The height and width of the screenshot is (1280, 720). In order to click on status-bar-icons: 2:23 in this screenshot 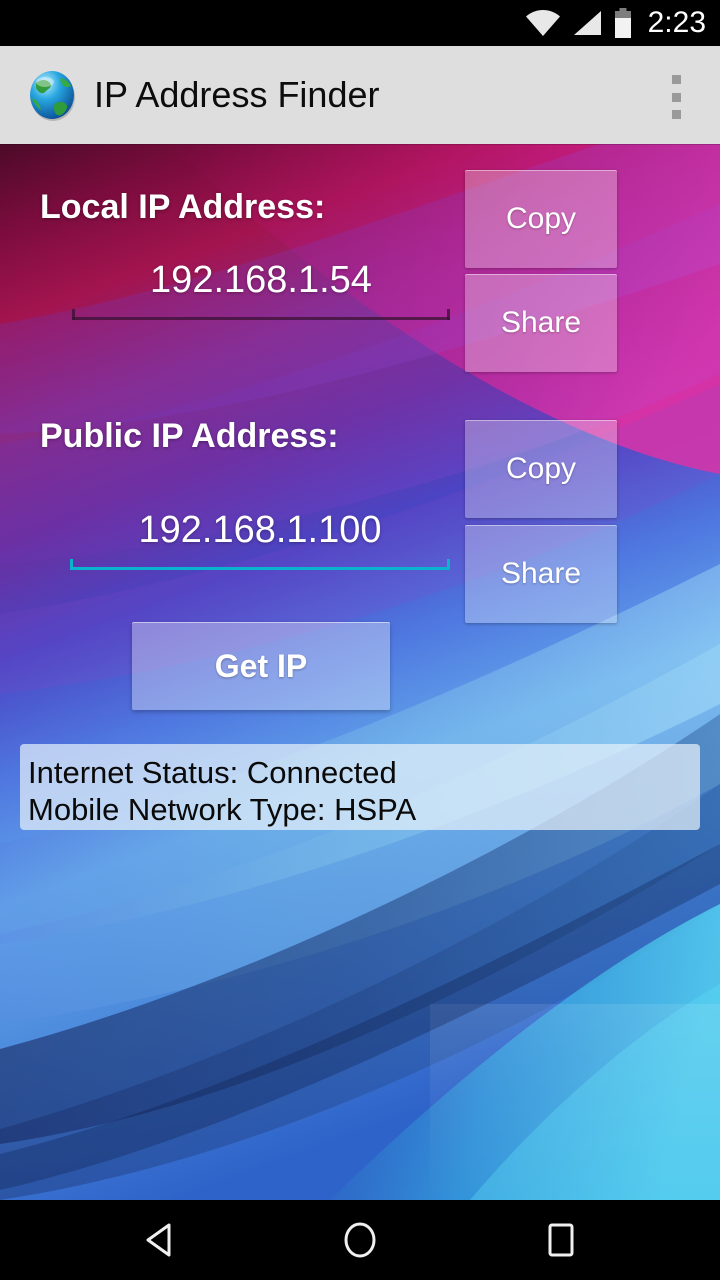, I will do `click(615, 23)`.